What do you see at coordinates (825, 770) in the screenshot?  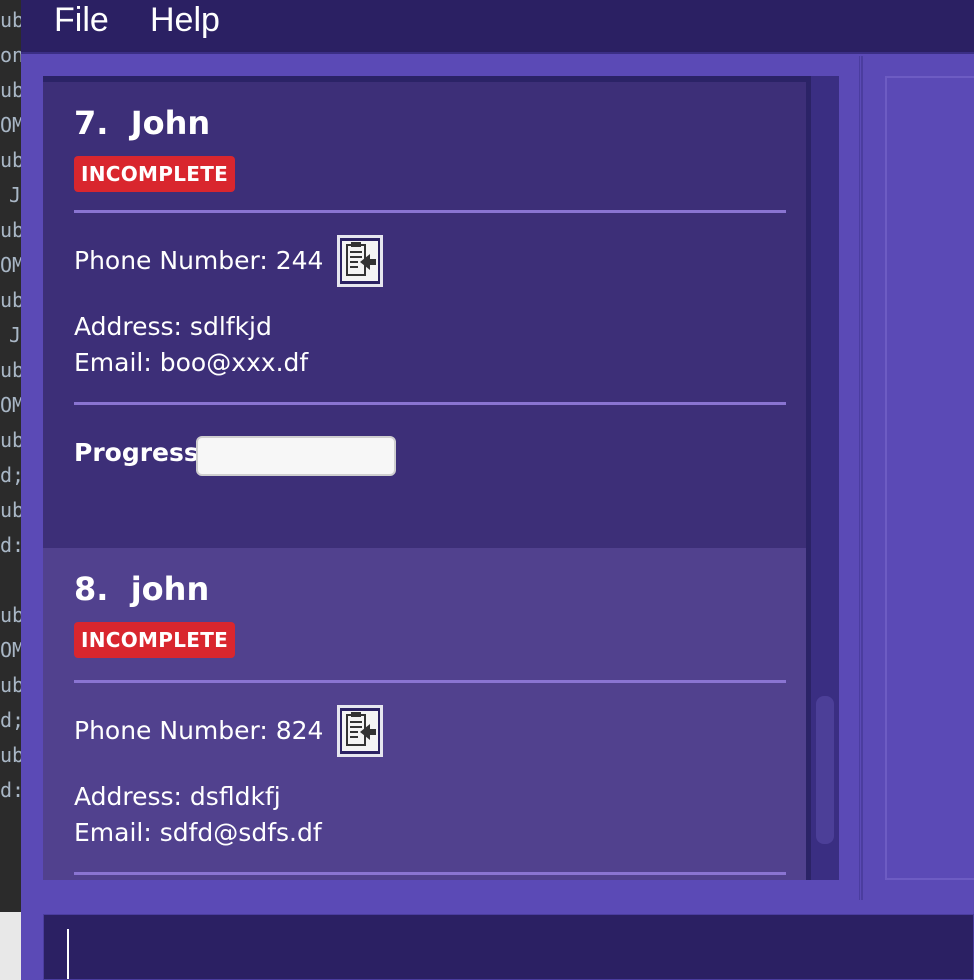 I see `scrollbar-thumb` at bounding box center [825, 770].